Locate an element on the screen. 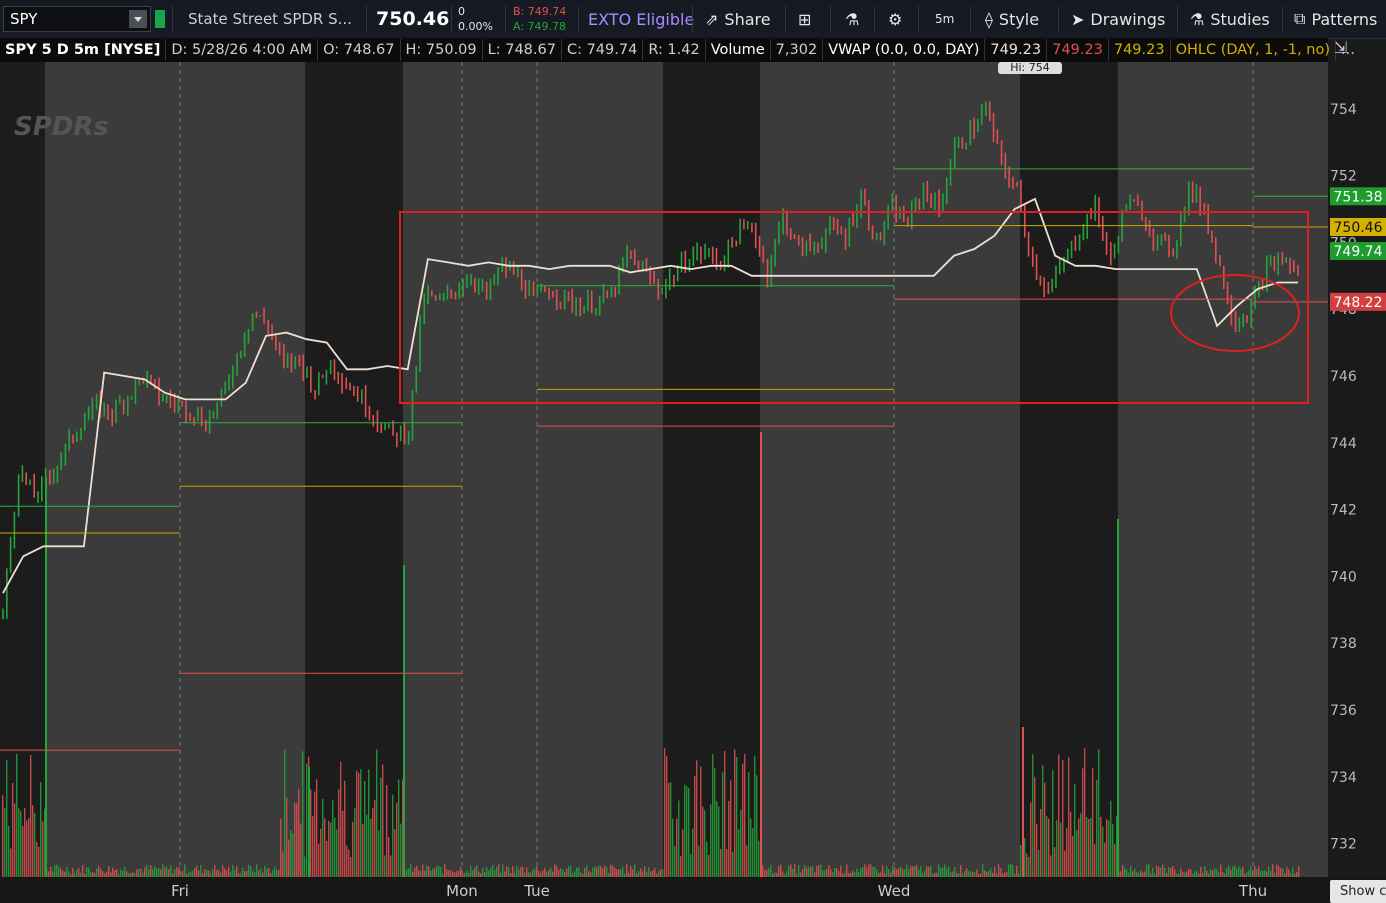 This screenshot has height=903, width=1386. studies-button: ⚗ Studies is located at coordinates (1230, 19).